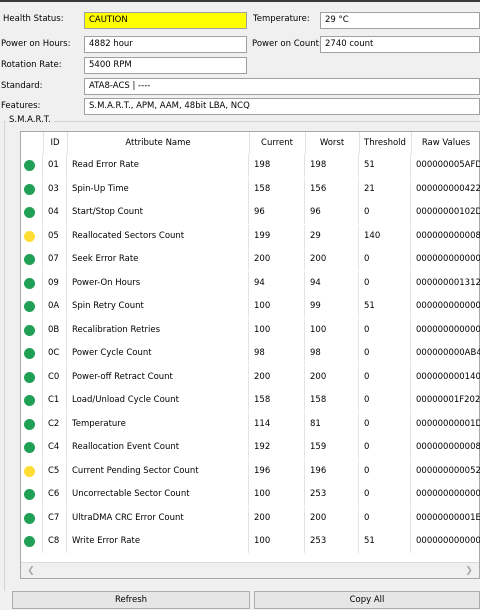  What do you see at coordinates (332, 330) in the screenshot?
I see `cell-worst: 100` at bounding box center [332, 330].